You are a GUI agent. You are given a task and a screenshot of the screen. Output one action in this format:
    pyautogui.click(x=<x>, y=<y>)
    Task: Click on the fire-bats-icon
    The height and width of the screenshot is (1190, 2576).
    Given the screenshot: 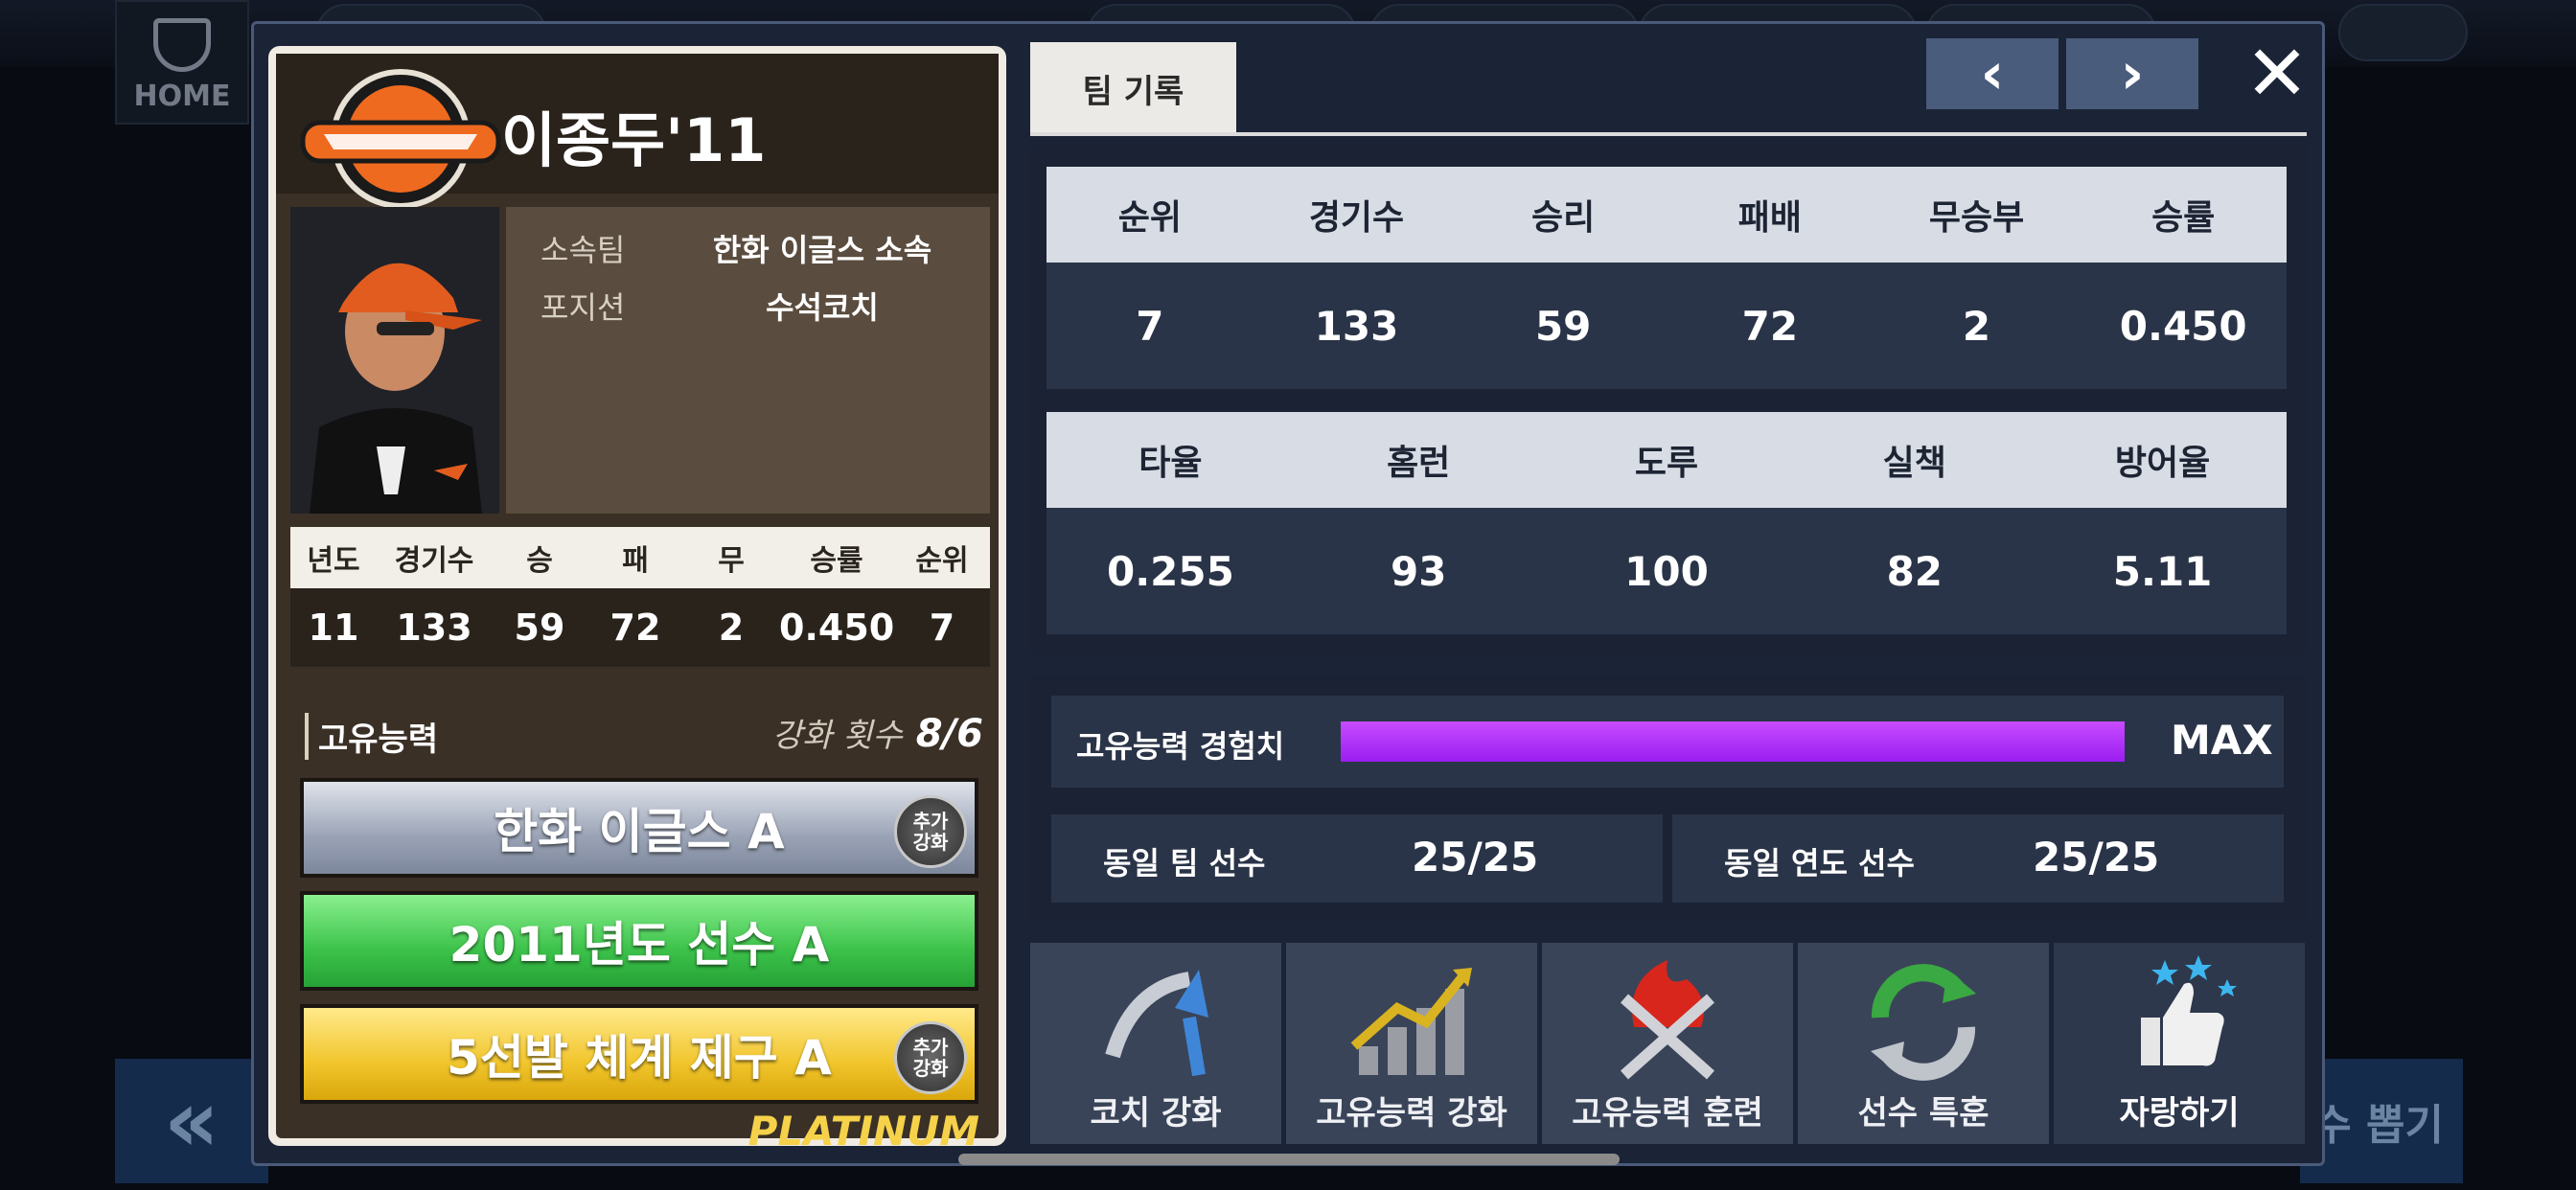 What is the action you would take?
    pyautogui.click(x=1667, y=1020)
    